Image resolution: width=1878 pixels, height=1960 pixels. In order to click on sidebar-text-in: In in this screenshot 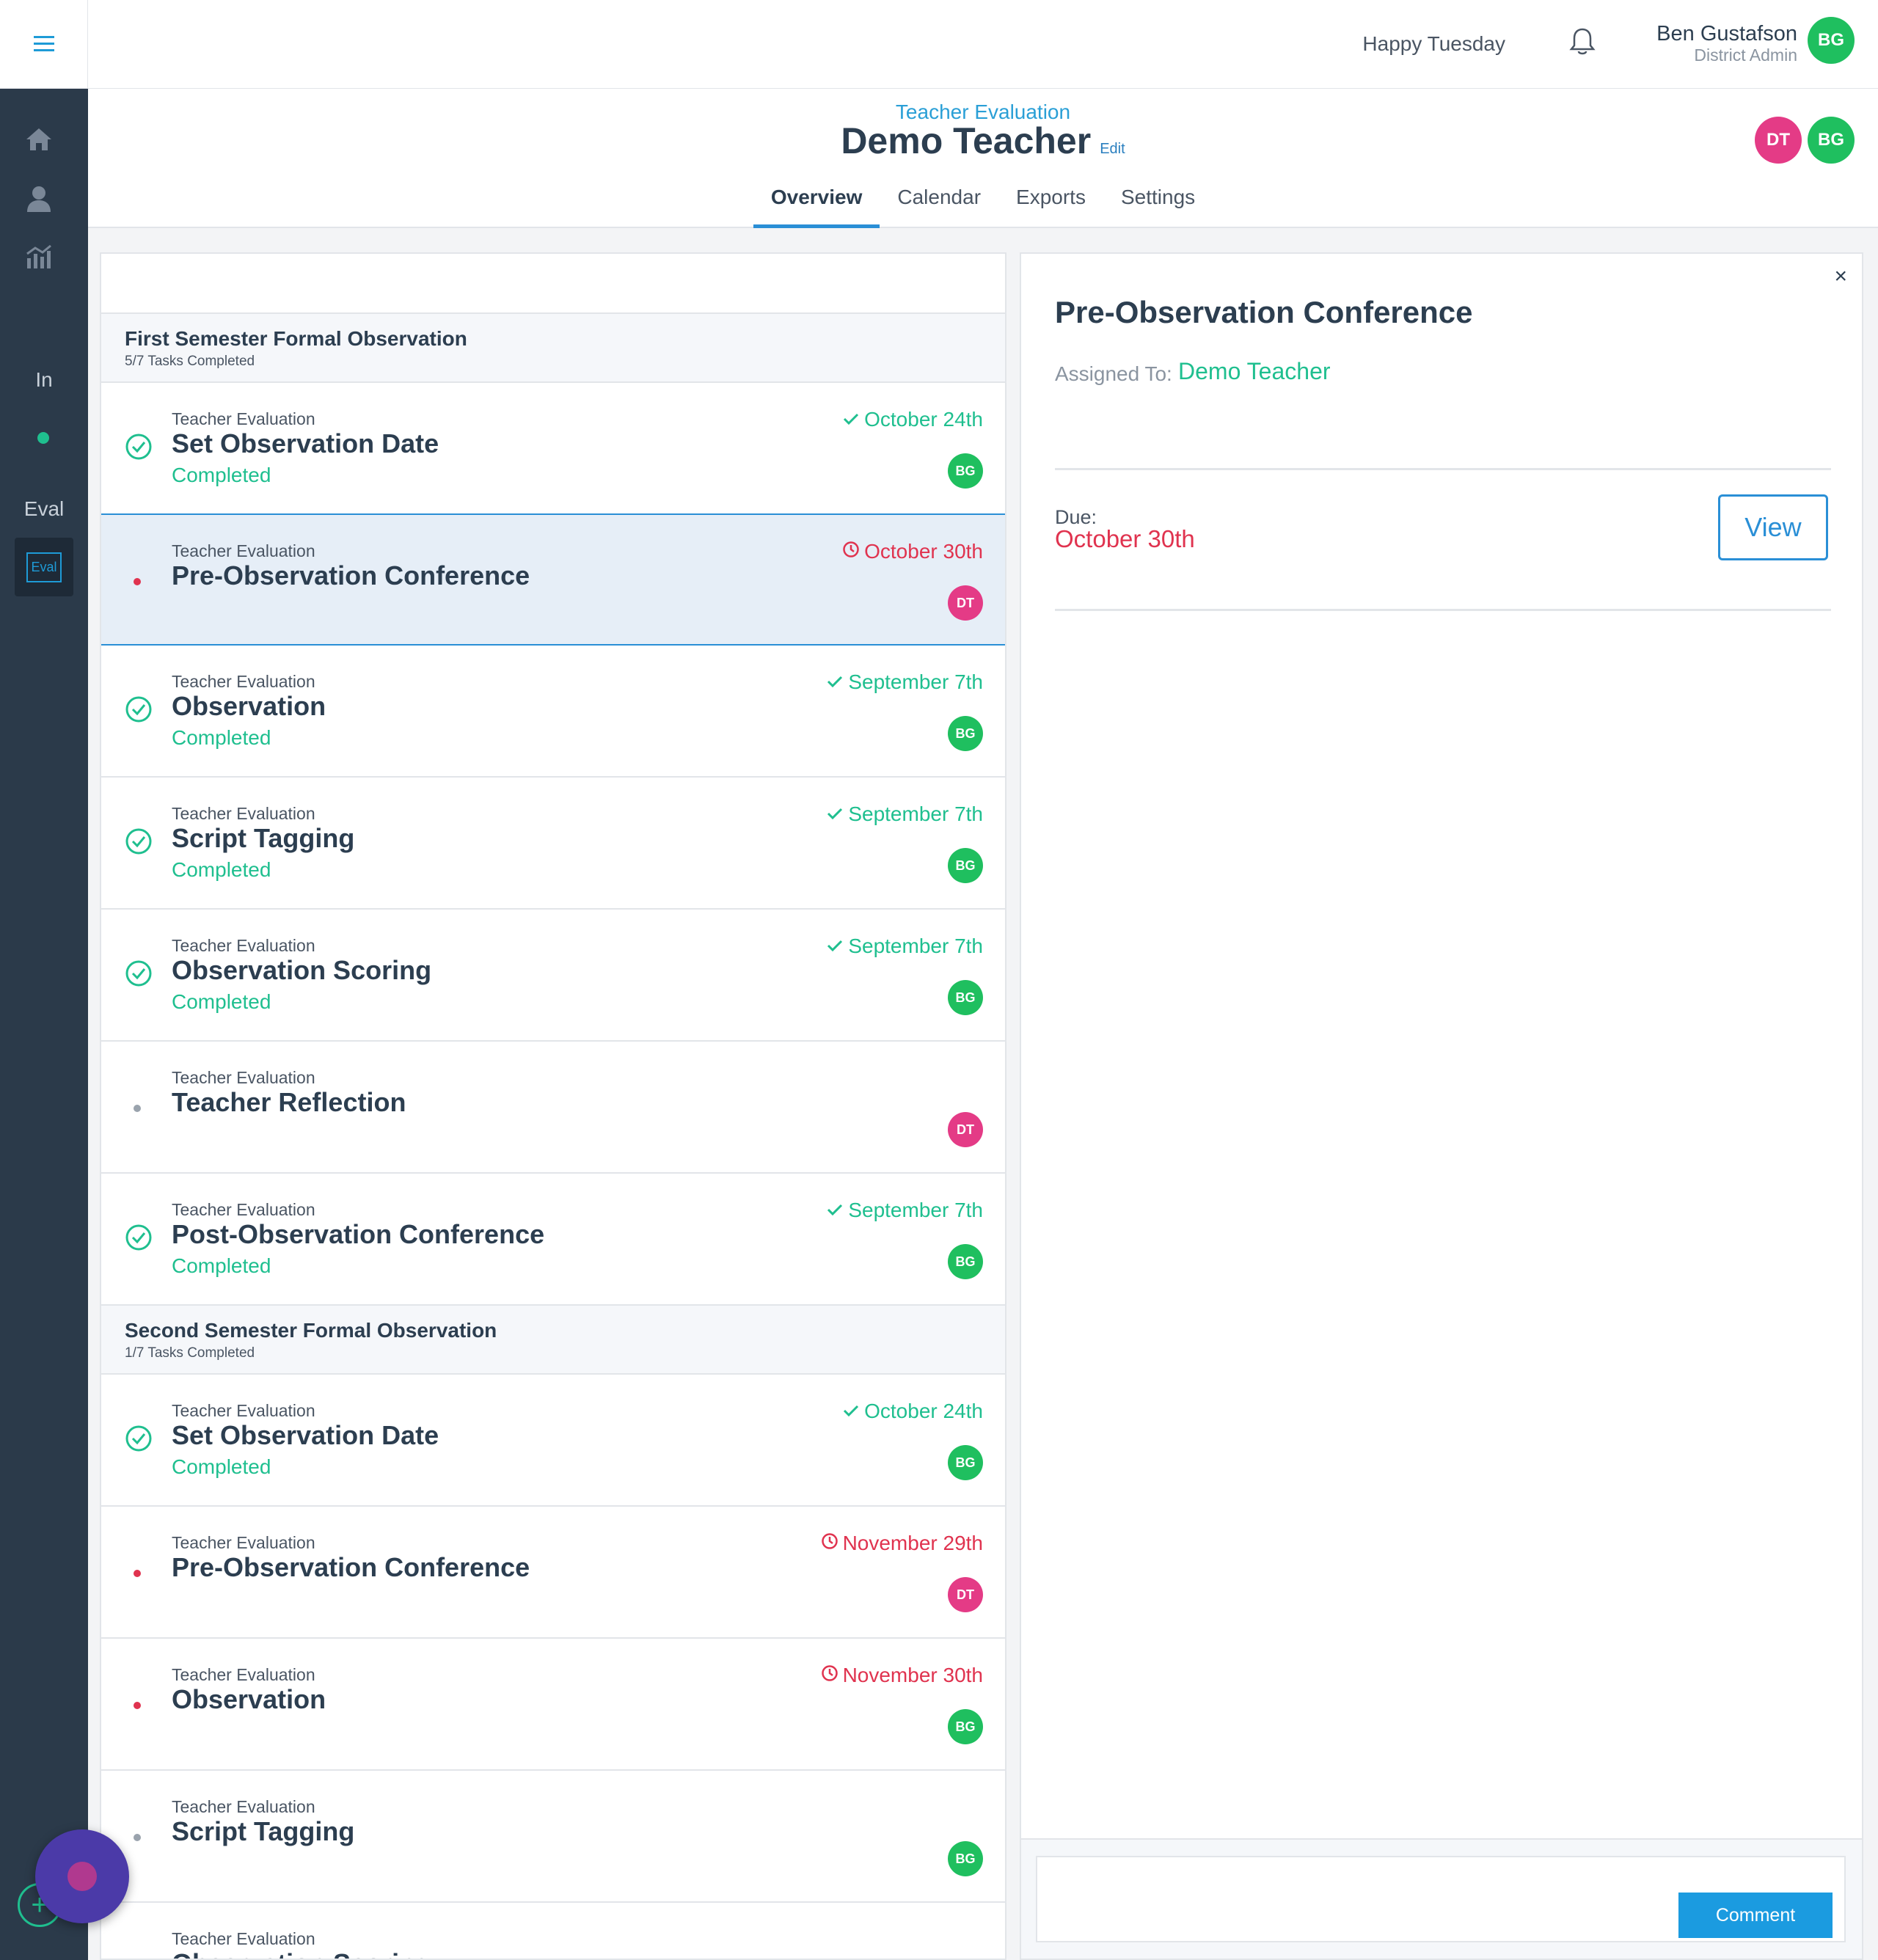, I will do `click(44, 379)`.